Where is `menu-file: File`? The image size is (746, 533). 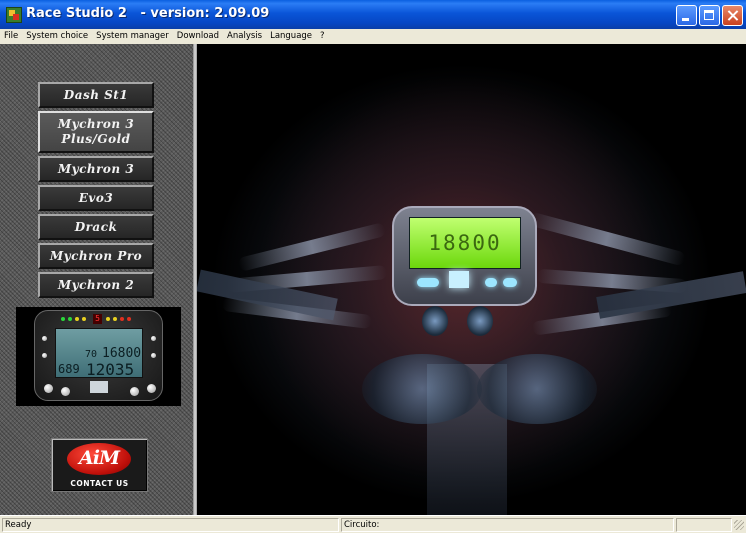
menu-file: File is located at coordinates (11, 36).